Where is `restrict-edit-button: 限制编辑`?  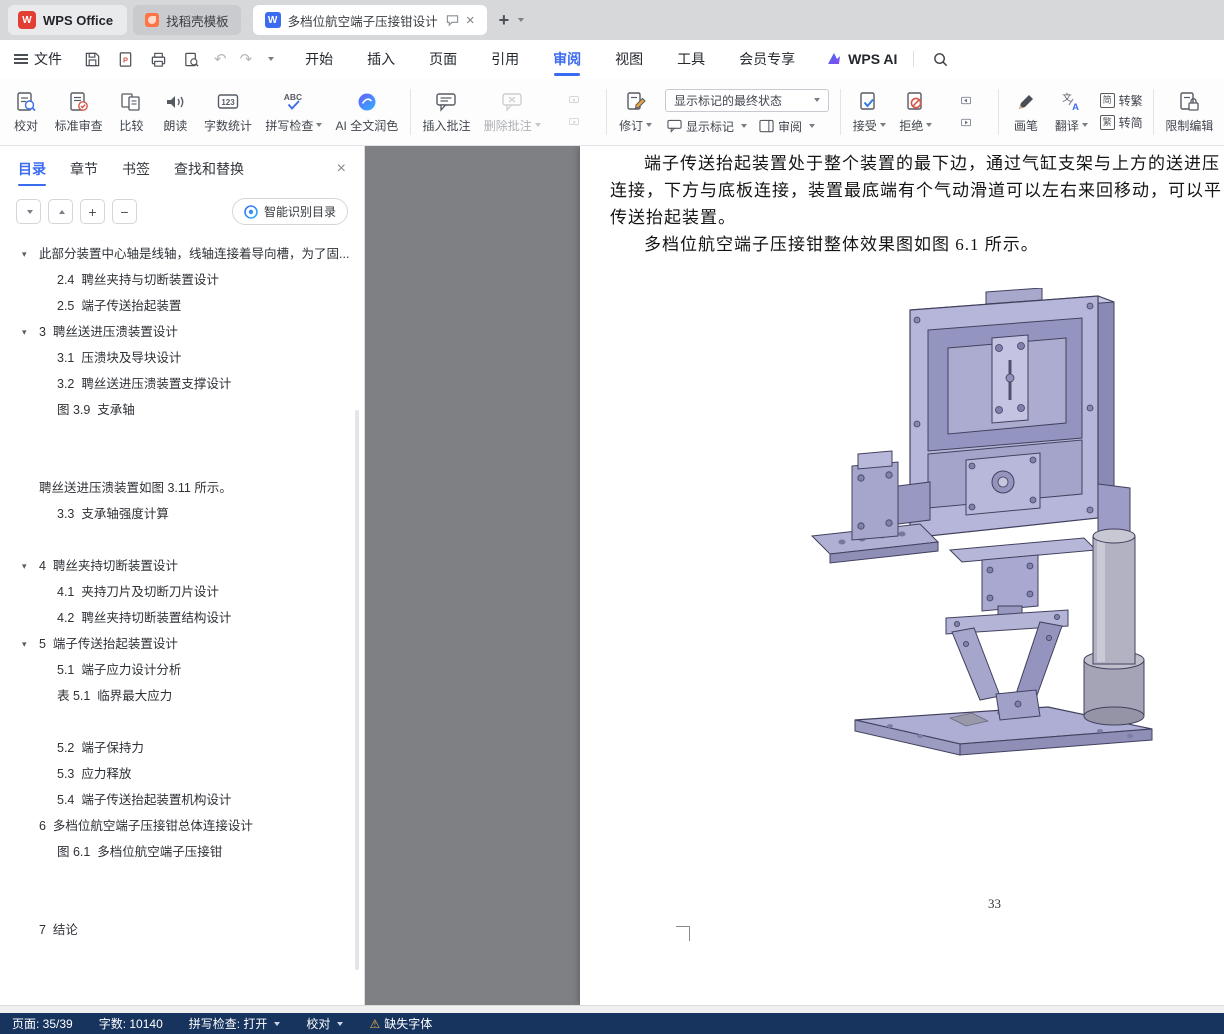 restrict-edit-button: 限制编辑 is located at coordinates (1189, 112).